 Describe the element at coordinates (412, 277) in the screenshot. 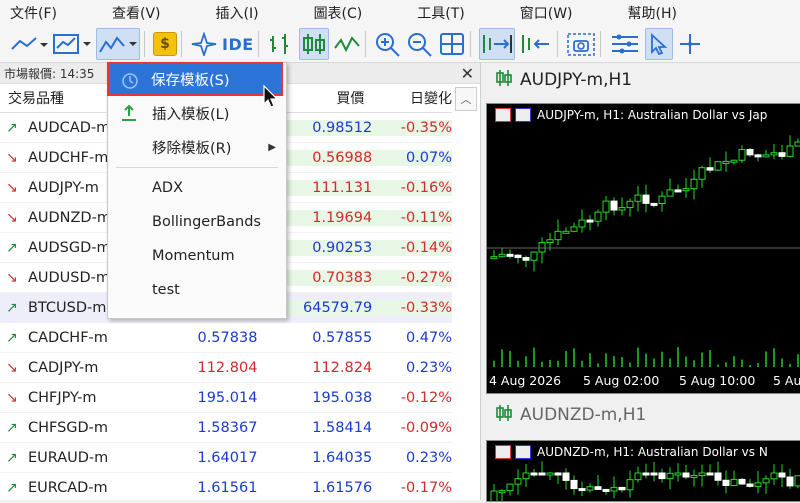

I see `change-cell: -0.27%` at that location.